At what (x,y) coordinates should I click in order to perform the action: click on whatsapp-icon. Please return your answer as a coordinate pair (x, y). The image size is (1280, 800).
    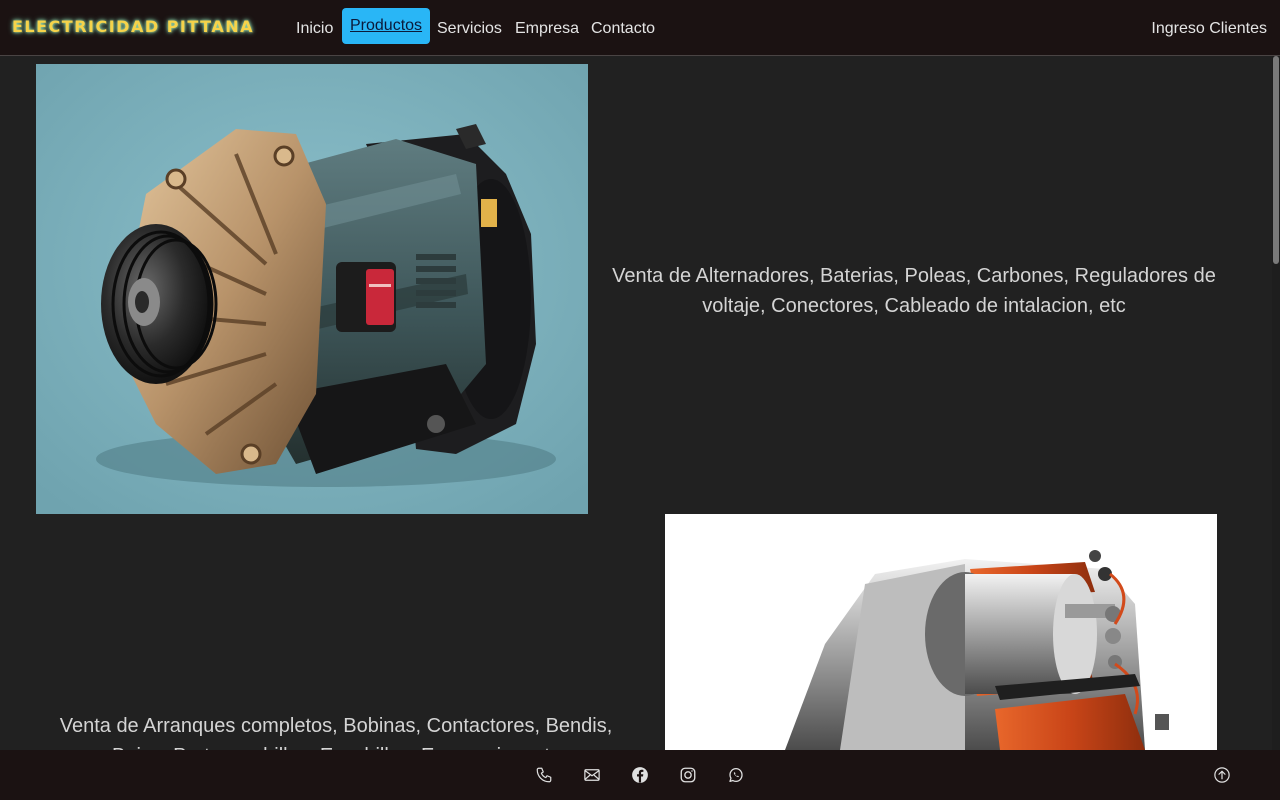
    Looking at the image, I should click on (736, 775).